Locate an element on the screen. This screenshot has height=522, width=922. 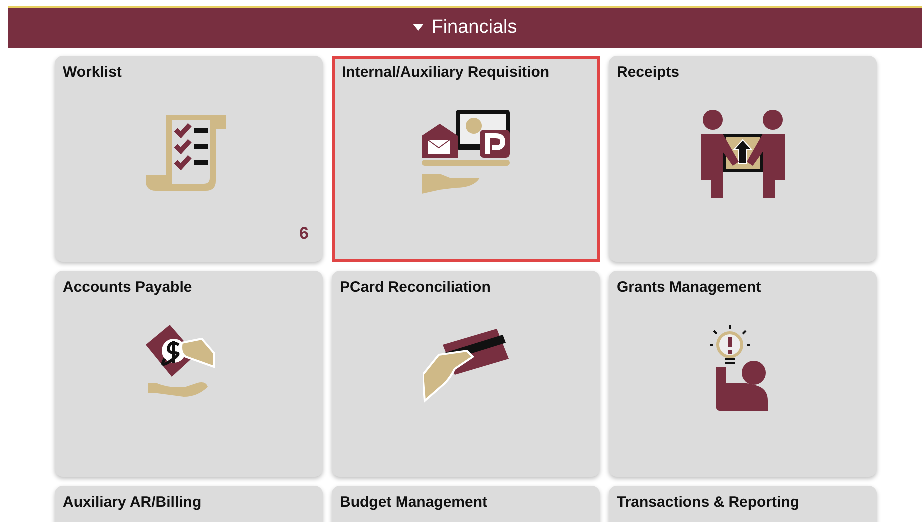
tile-title: Internal/Auxiliary Requisition is located at coordinates (446, 73).